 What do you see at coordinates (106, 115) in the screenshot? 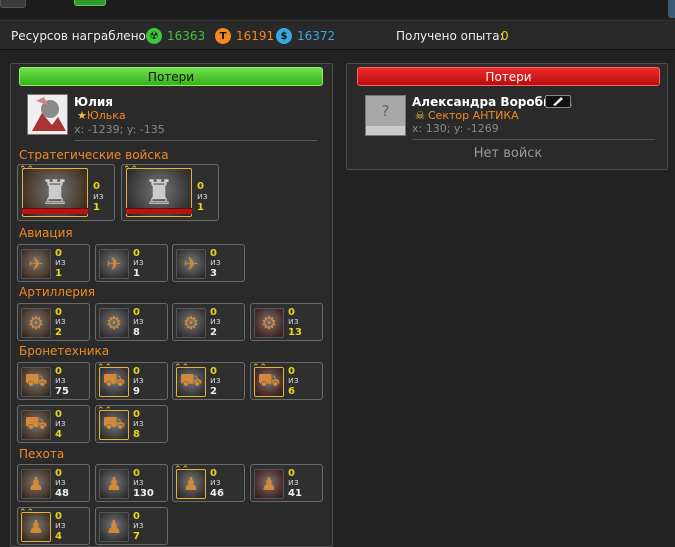
I see `alliance-name: Юлька` at bounding box center [106, 115].